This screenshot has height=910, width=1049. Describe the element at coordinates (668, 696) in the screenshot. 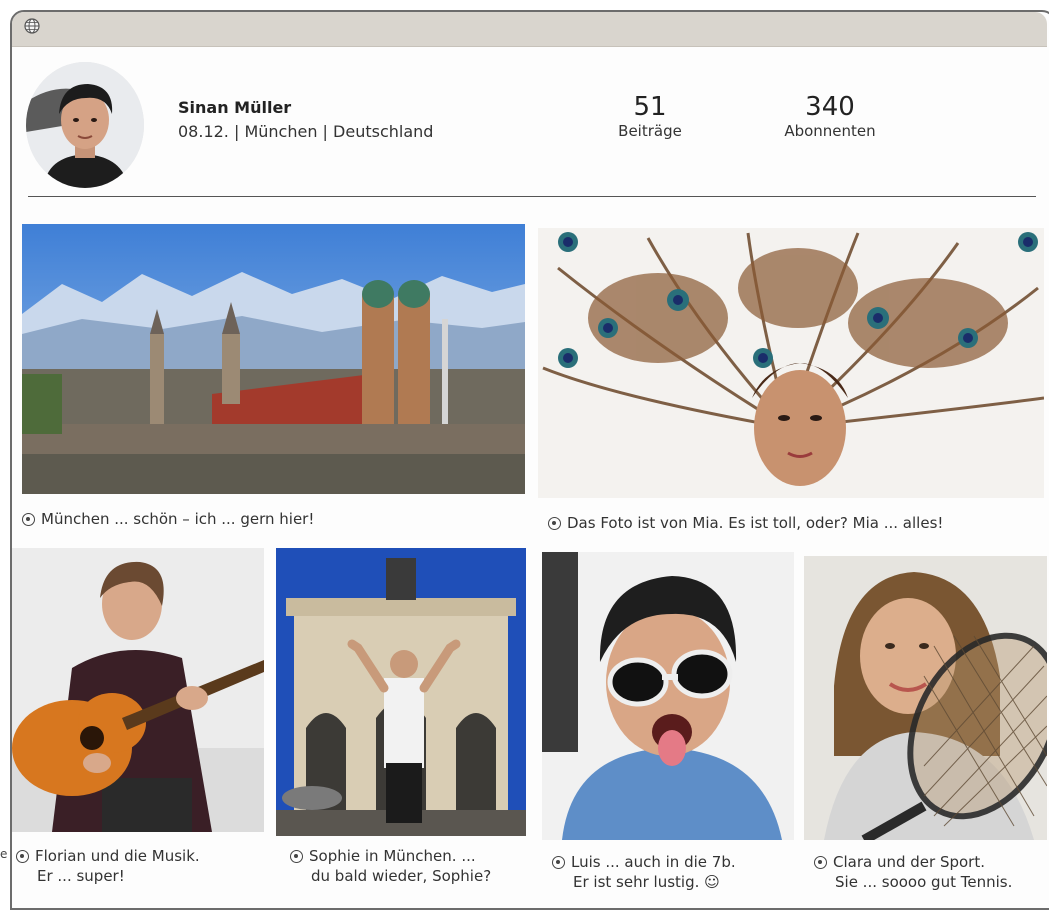

I see `post-photo-luis` at that location.